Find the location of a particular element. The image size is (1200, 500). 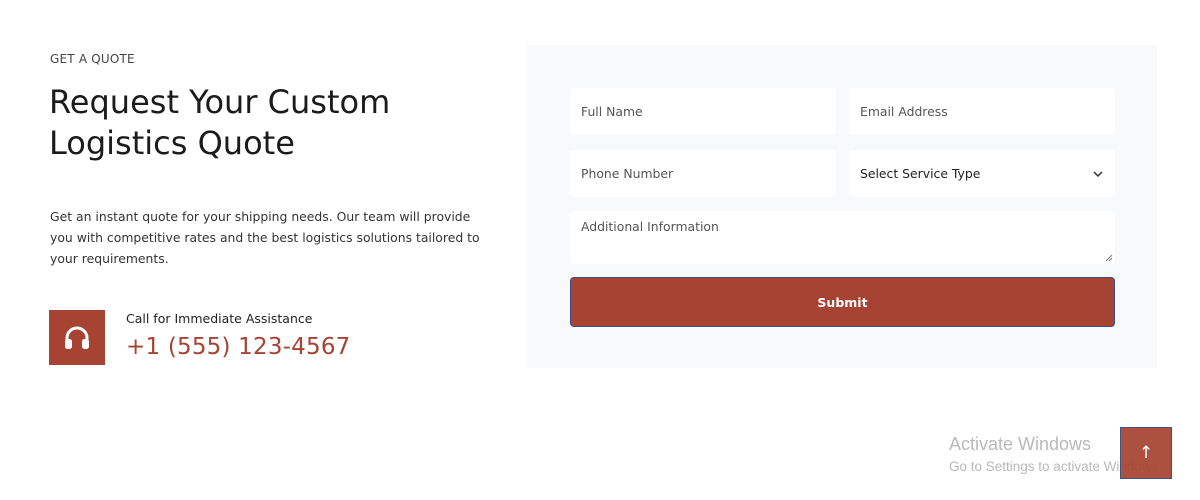

call-icon-box is located at coordinates (77, 337).